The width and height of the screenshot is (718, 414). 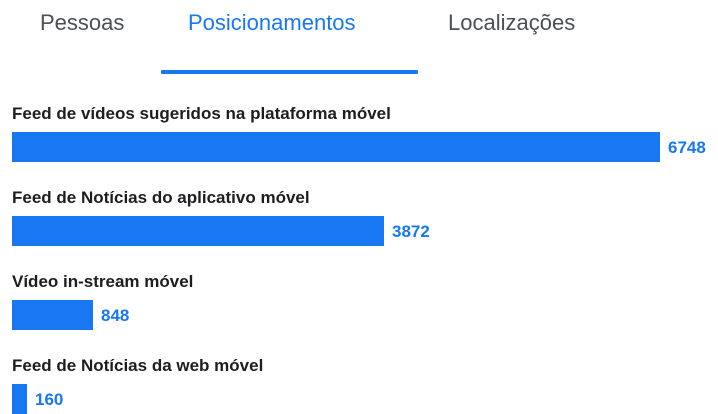 What do you see at coordinates (138, 365) in the screenshot?
I see `bar-category-label: Feed de Notícias da web móvel` at bounding box center [138, 365].